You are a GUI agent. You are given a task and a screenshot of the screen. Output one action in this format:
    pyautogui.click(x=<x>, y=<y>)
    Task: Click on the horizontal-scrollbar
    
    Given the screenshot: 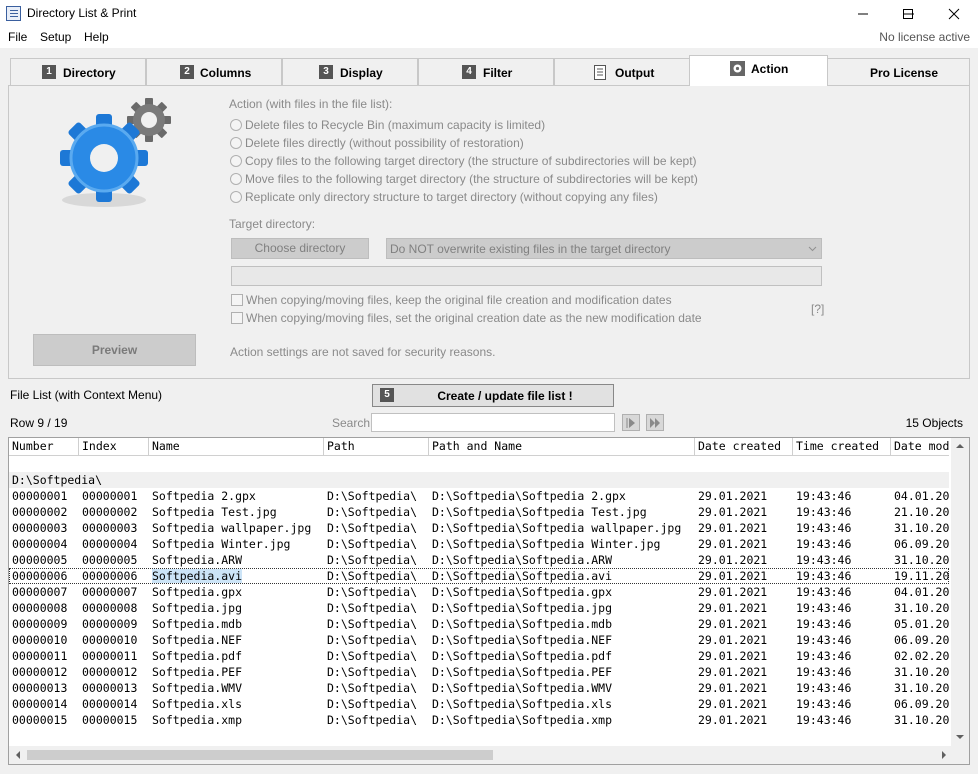 What is the action you would take?
    pyautogui.click(x=489, y=755)
    